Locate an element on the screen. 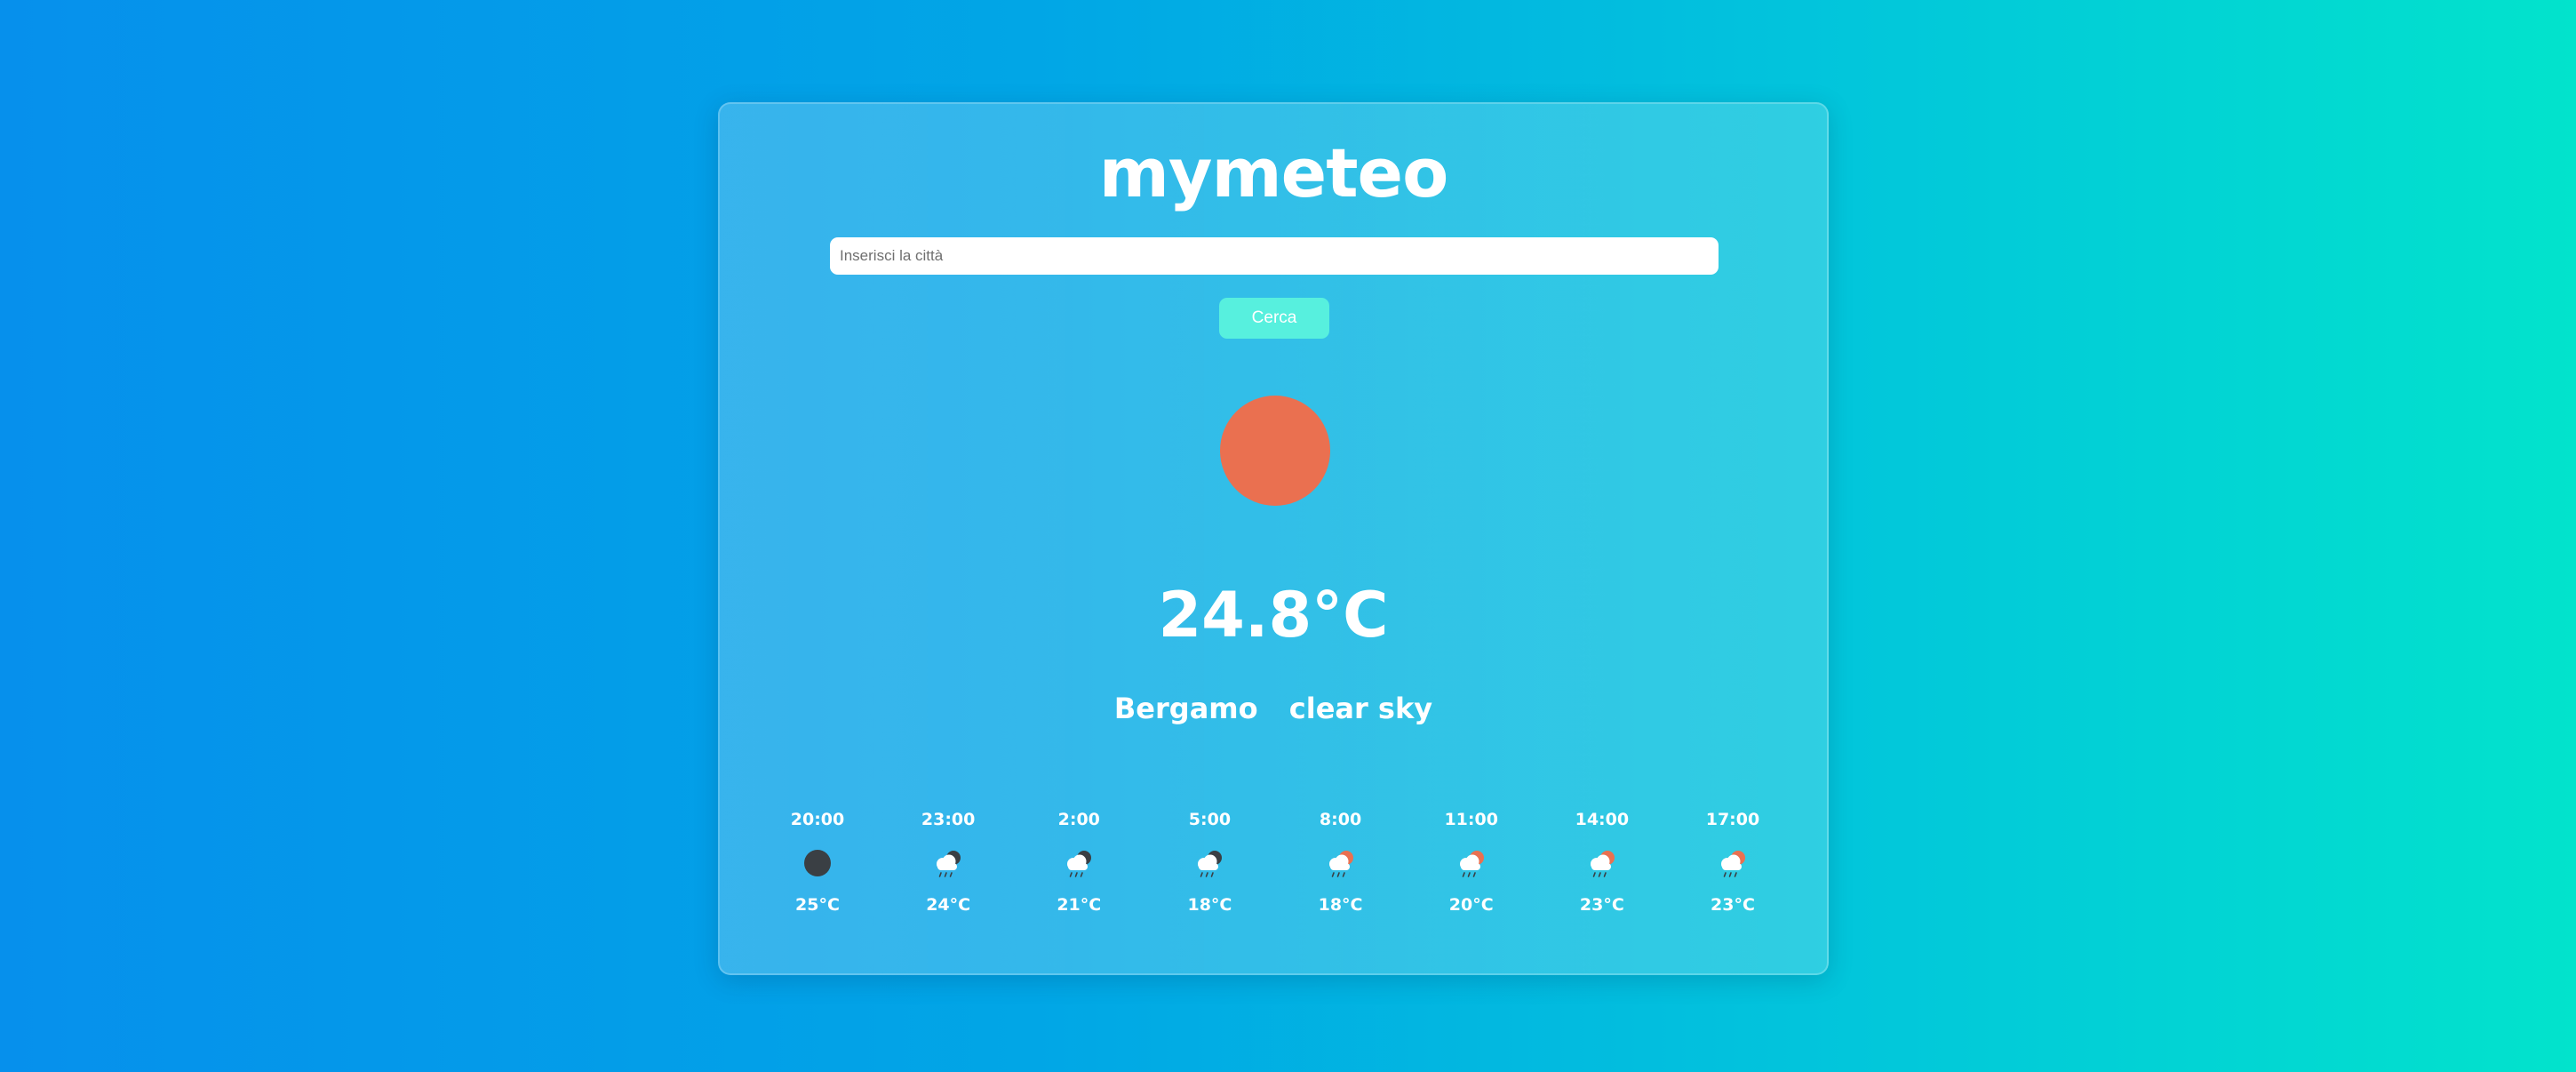 The image size is (2576, 1072). weather-description: clear sky is located at coordinates (1360, 708).